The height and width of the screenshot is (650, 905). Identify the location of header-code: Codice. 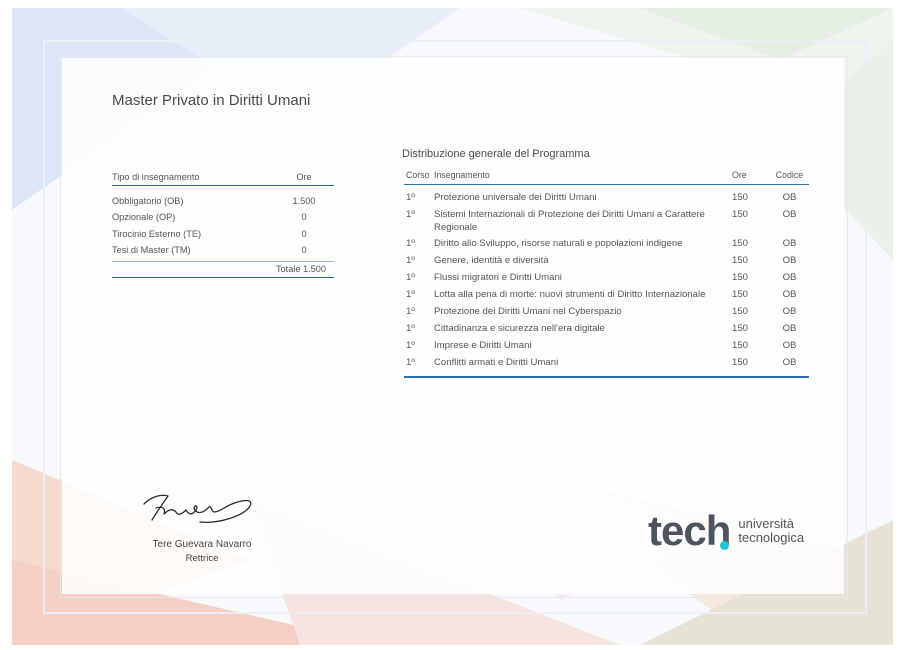
(789, 175).